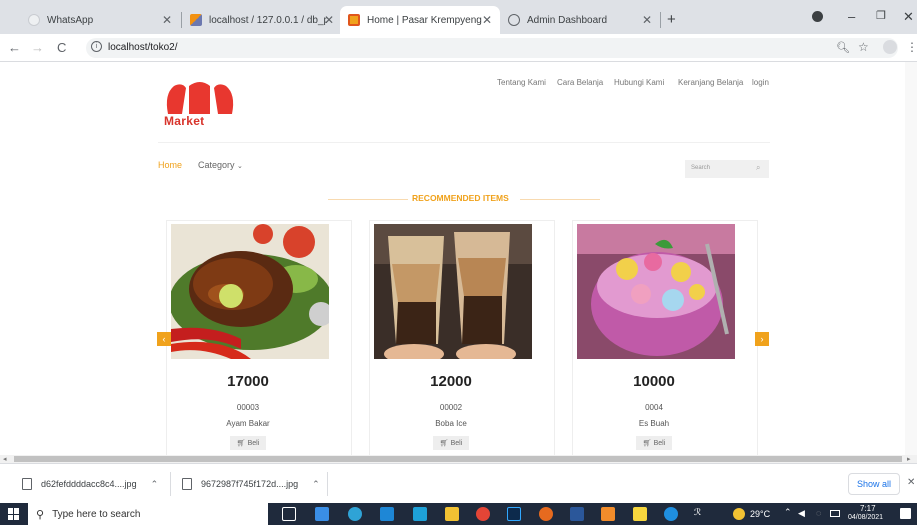 The height and width of the screenshot is (525, 917). I want to click on product-image-es-buah, so click(656, 291).